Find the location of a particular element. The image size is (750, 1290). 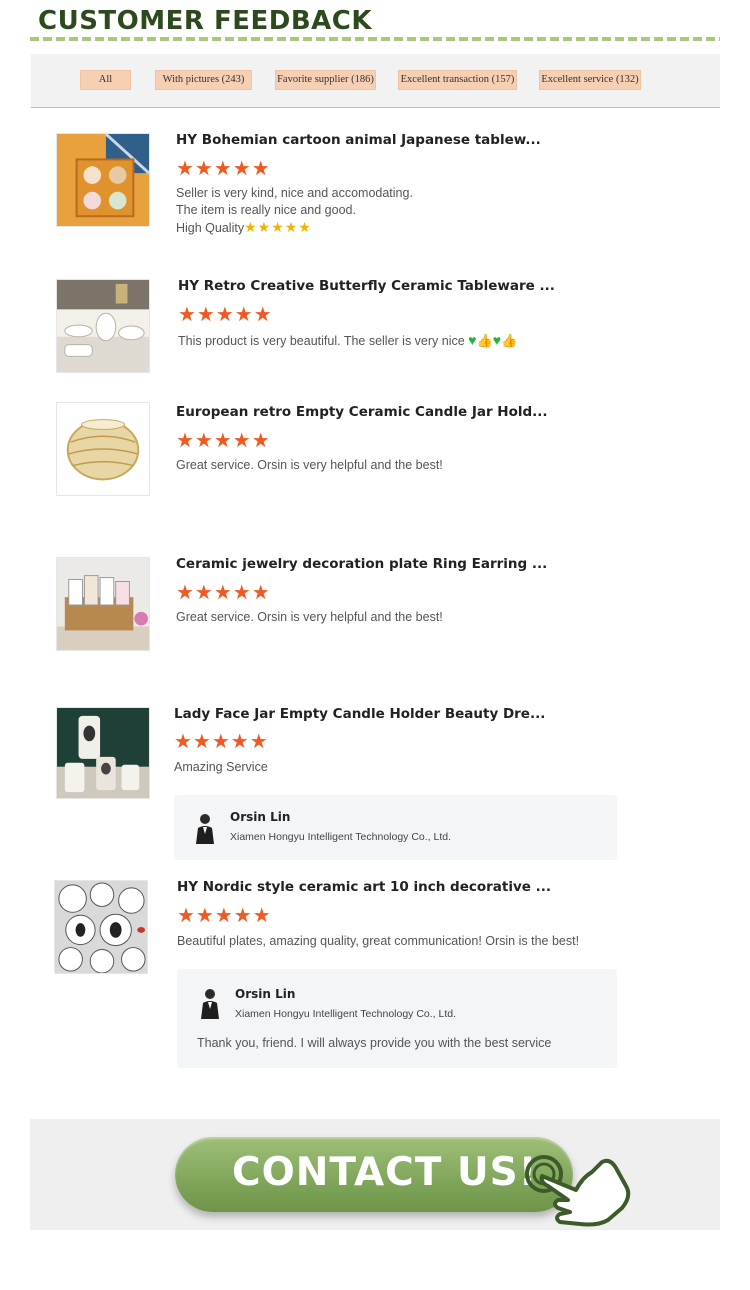

page-title: CUSTOMER FEEDBACK is located at coordinates (205, 21).